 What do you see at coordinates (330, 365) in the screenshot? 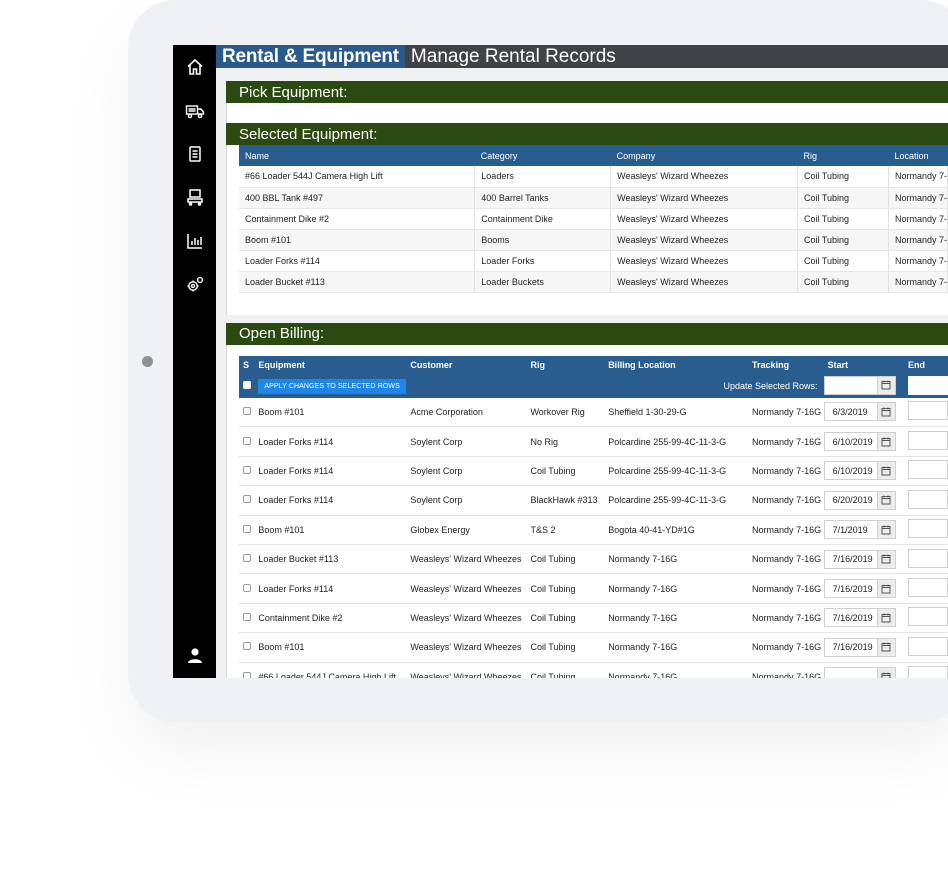
I see `col-equipment: Equipment` at bounding box center [330, 365].